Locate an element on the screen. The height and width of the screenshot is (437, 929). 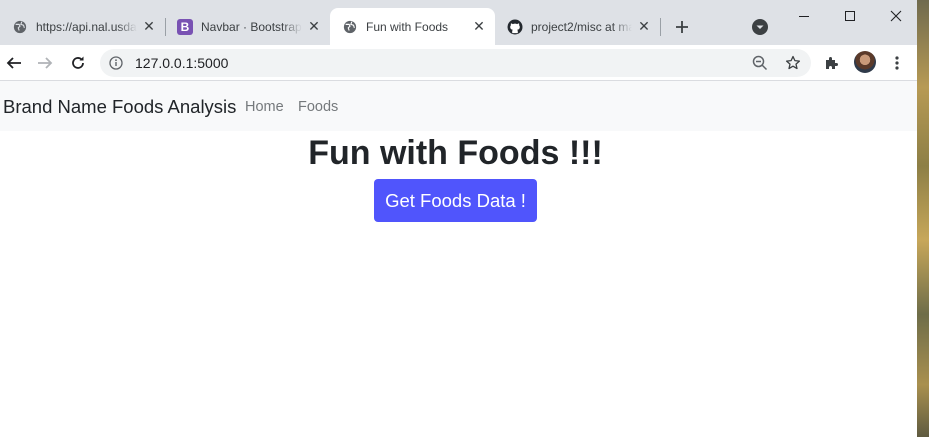
tab-search-button is located at coordinates (760, 27).